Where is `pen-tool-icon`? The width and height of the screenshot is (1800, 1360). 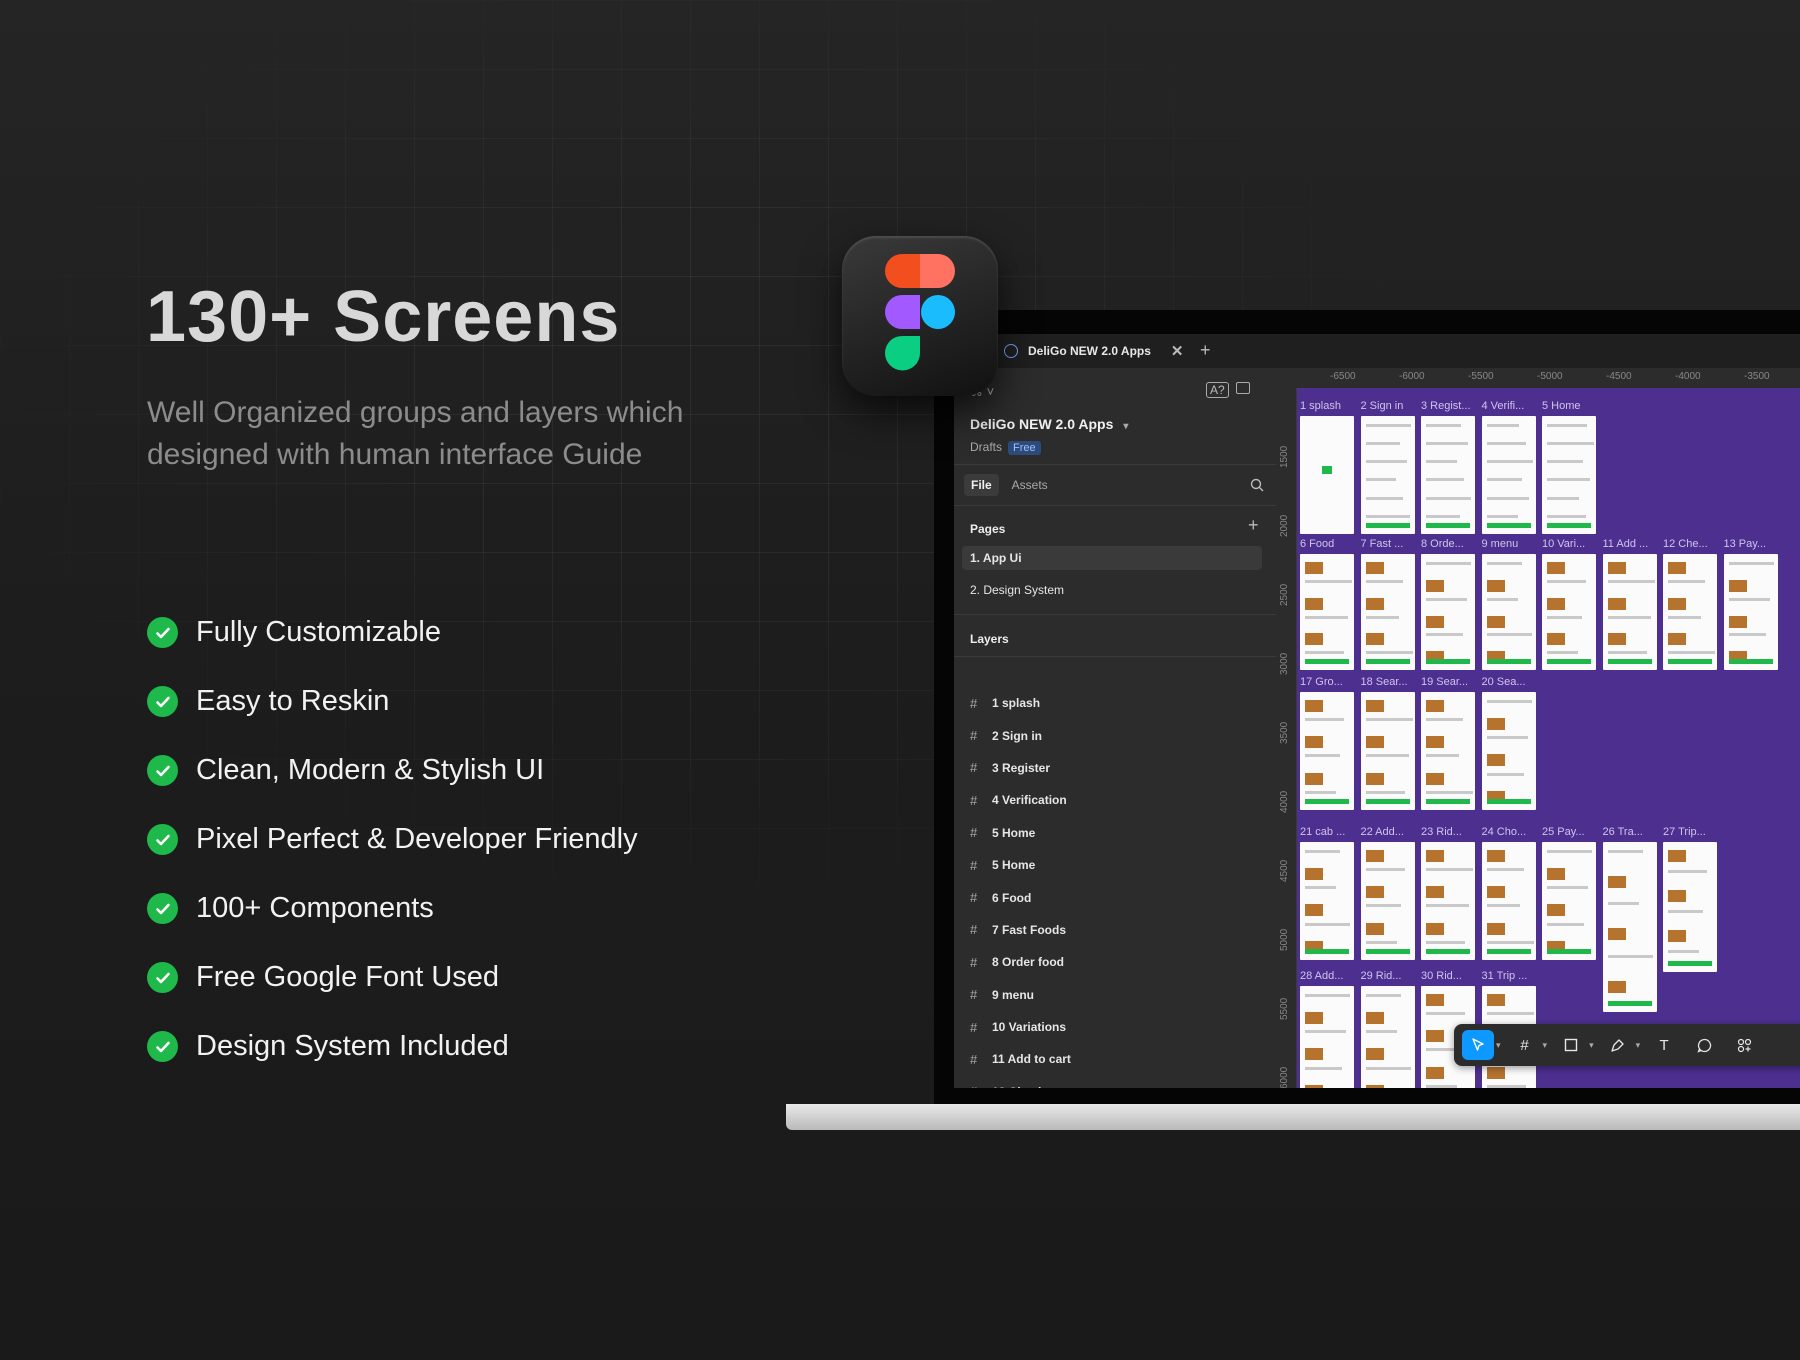
pen-tool-icon is located at coordinates (1618, 1045).